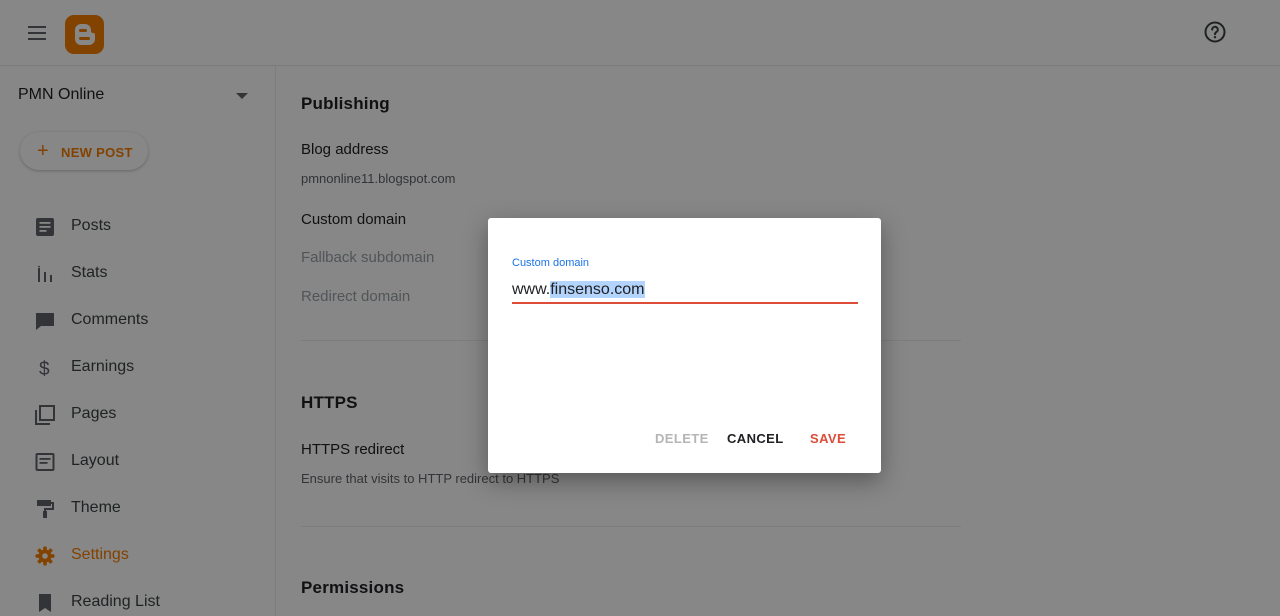 The height and width of the screenshot is (616, 1280). What do you see at coordinates (685, 303) in the screenshot?
I see `input-underline` at bounding box center [685, 303].